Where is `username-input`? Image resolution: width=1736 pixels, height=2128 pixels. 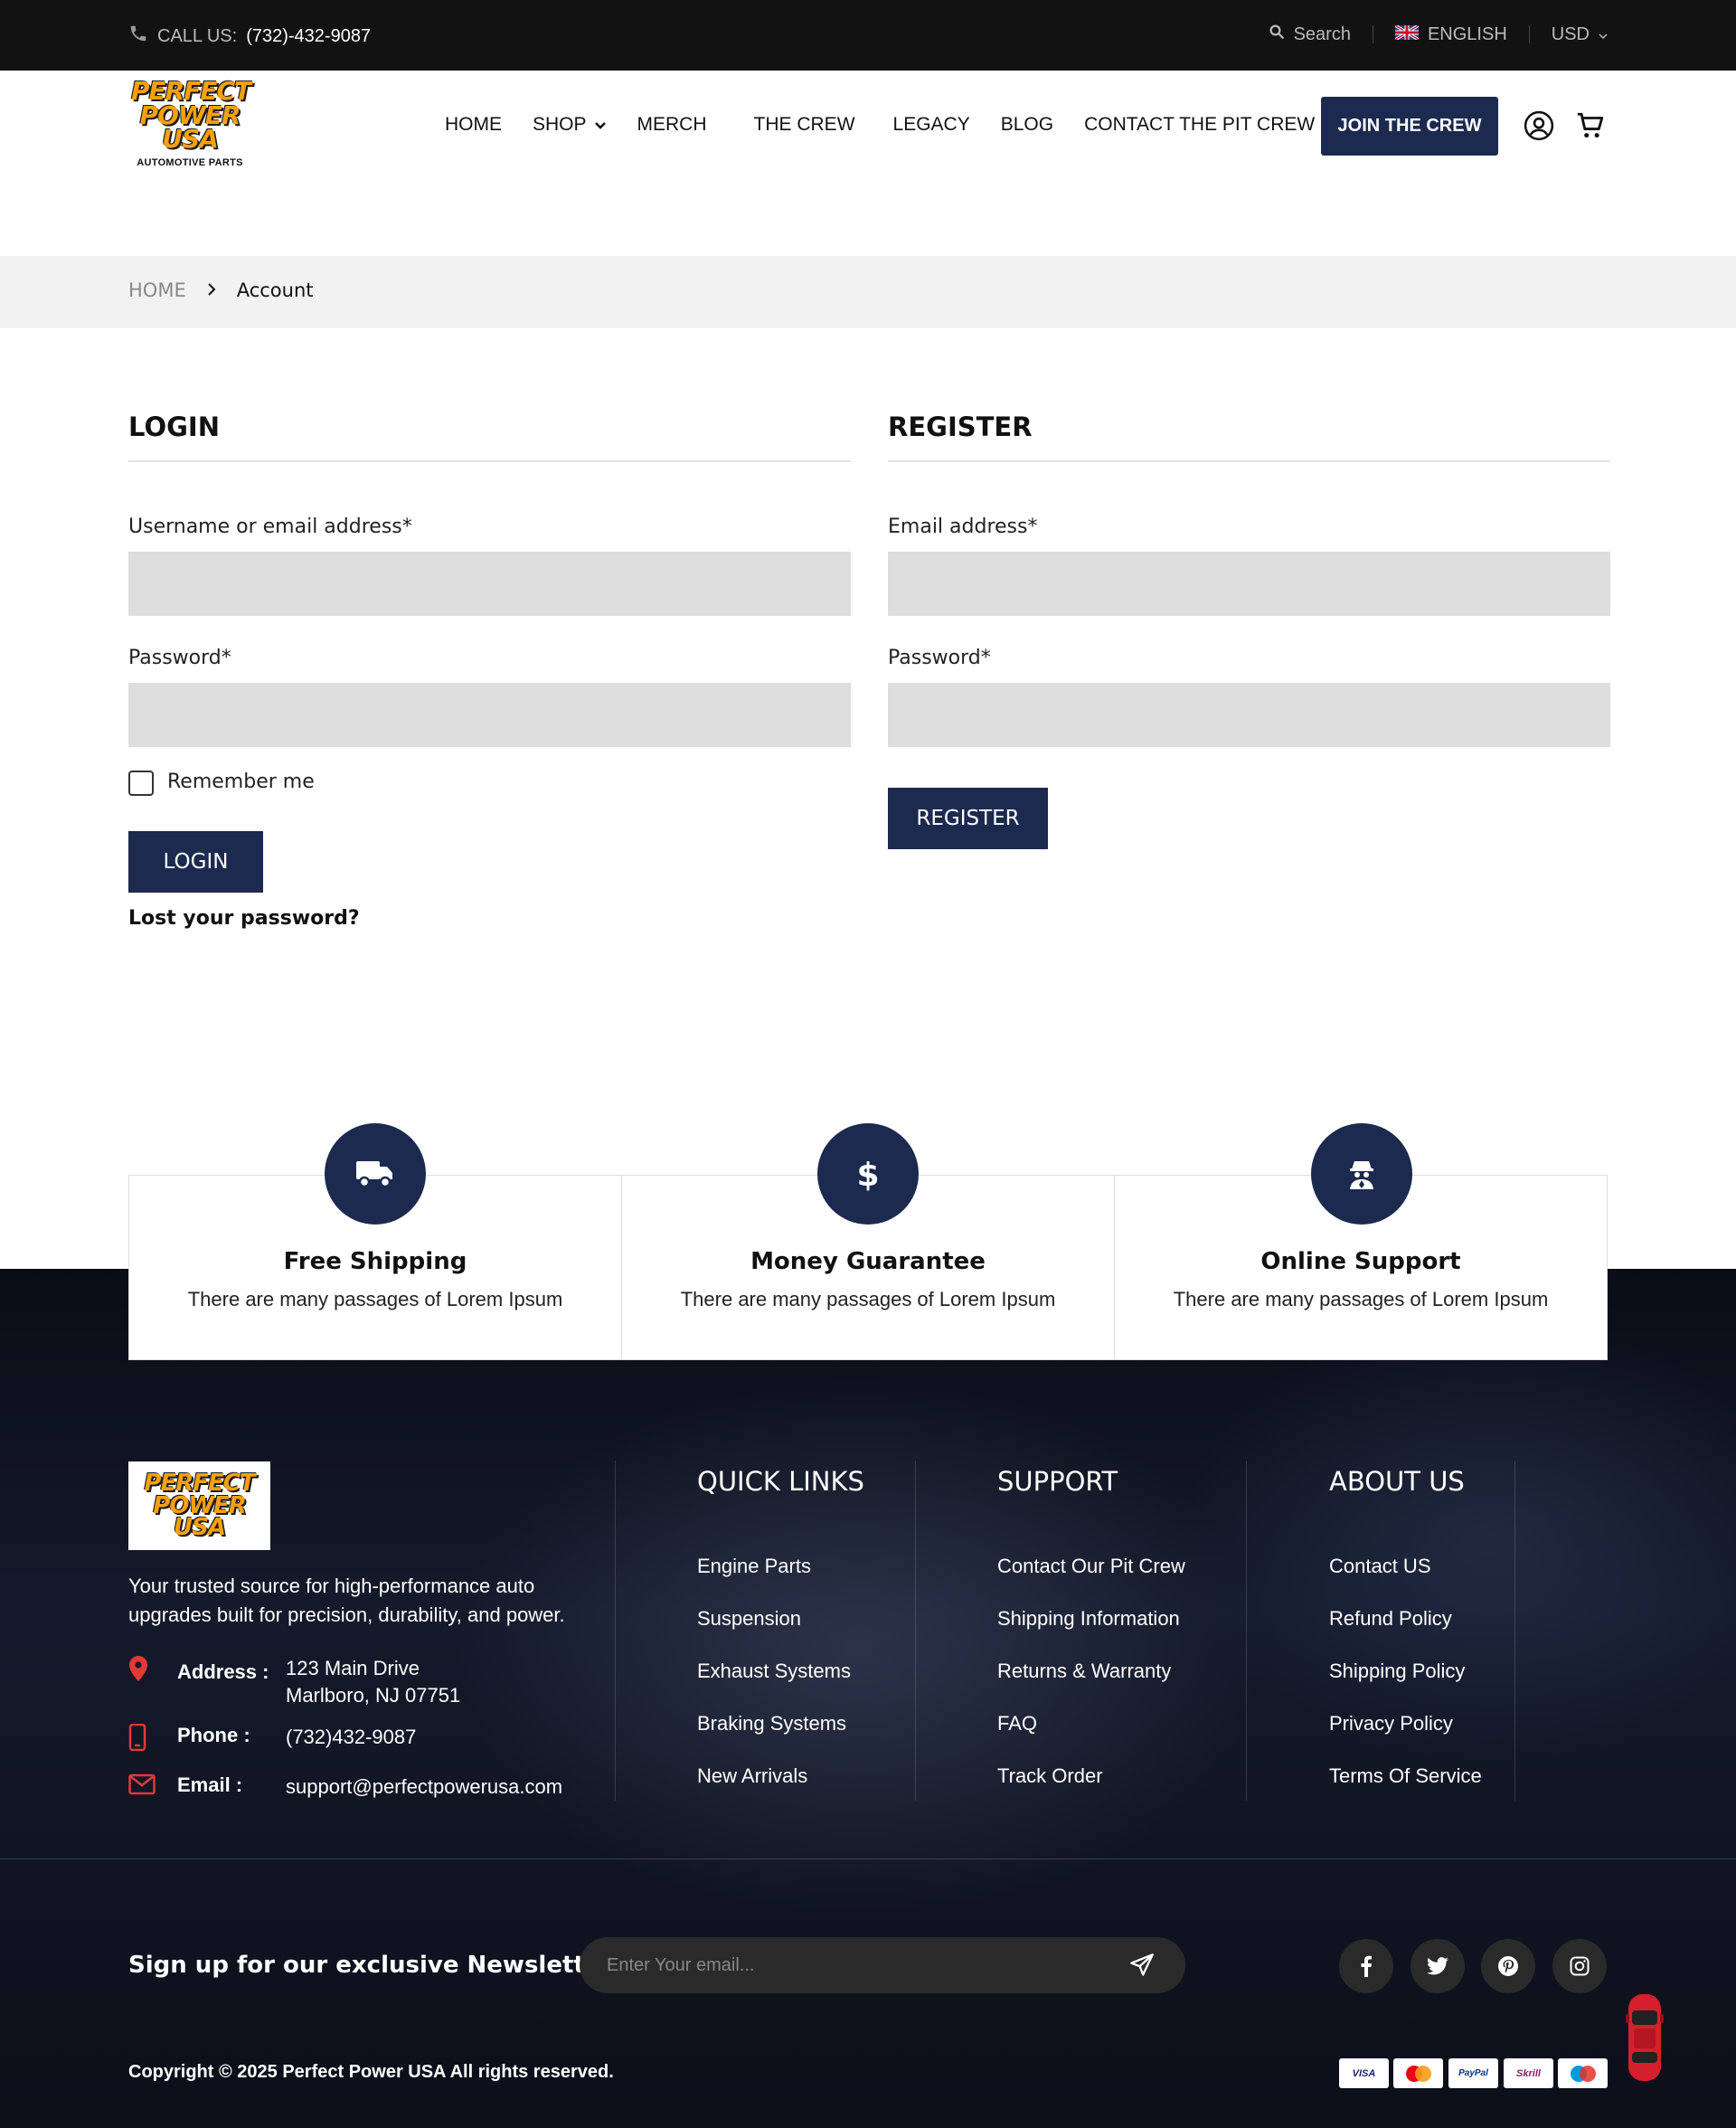
username-input is located at coordinates (490, 584).